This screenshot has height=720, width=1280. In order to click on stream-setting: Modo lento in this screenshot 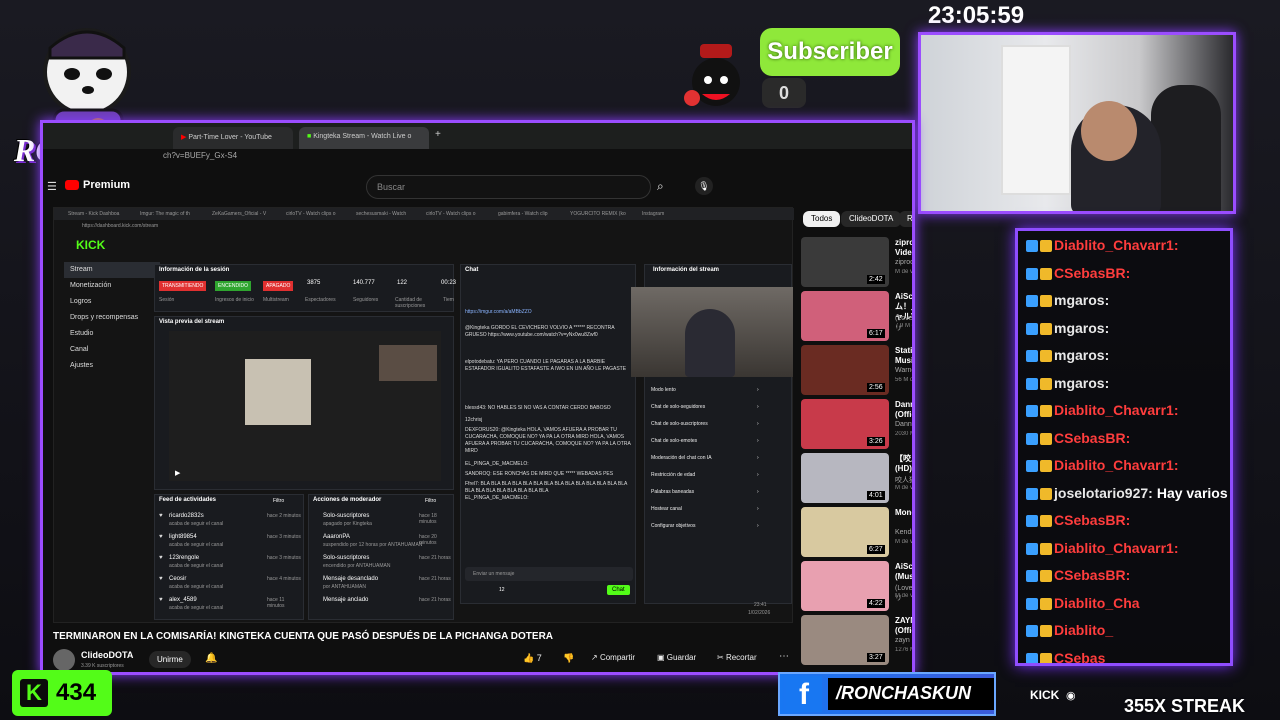, I will do `click(663, 390)`.